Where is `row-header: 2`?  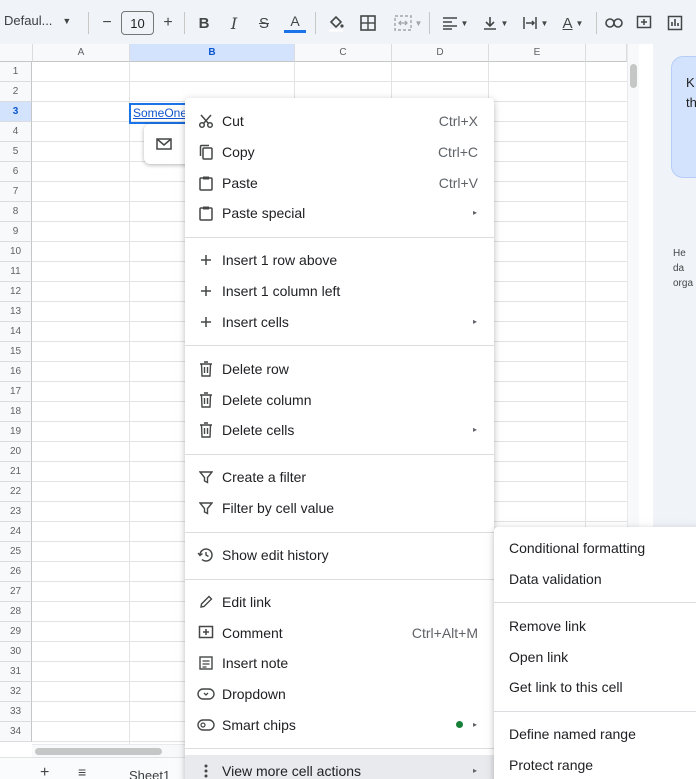
row-header: 2 is located at coordinates (16, 92).